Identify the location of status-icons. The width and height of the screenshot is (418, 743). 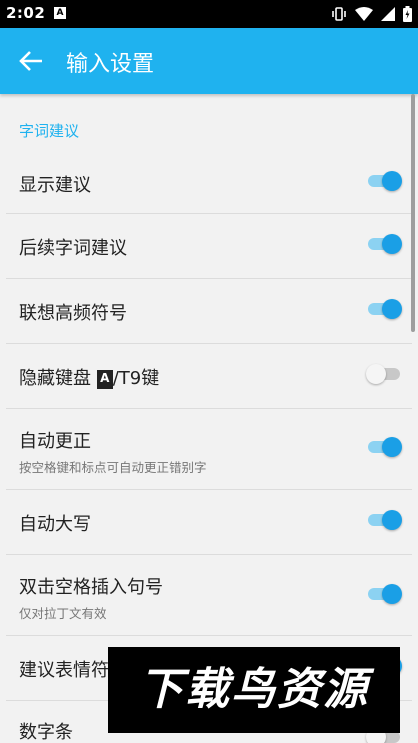
(371, 14).